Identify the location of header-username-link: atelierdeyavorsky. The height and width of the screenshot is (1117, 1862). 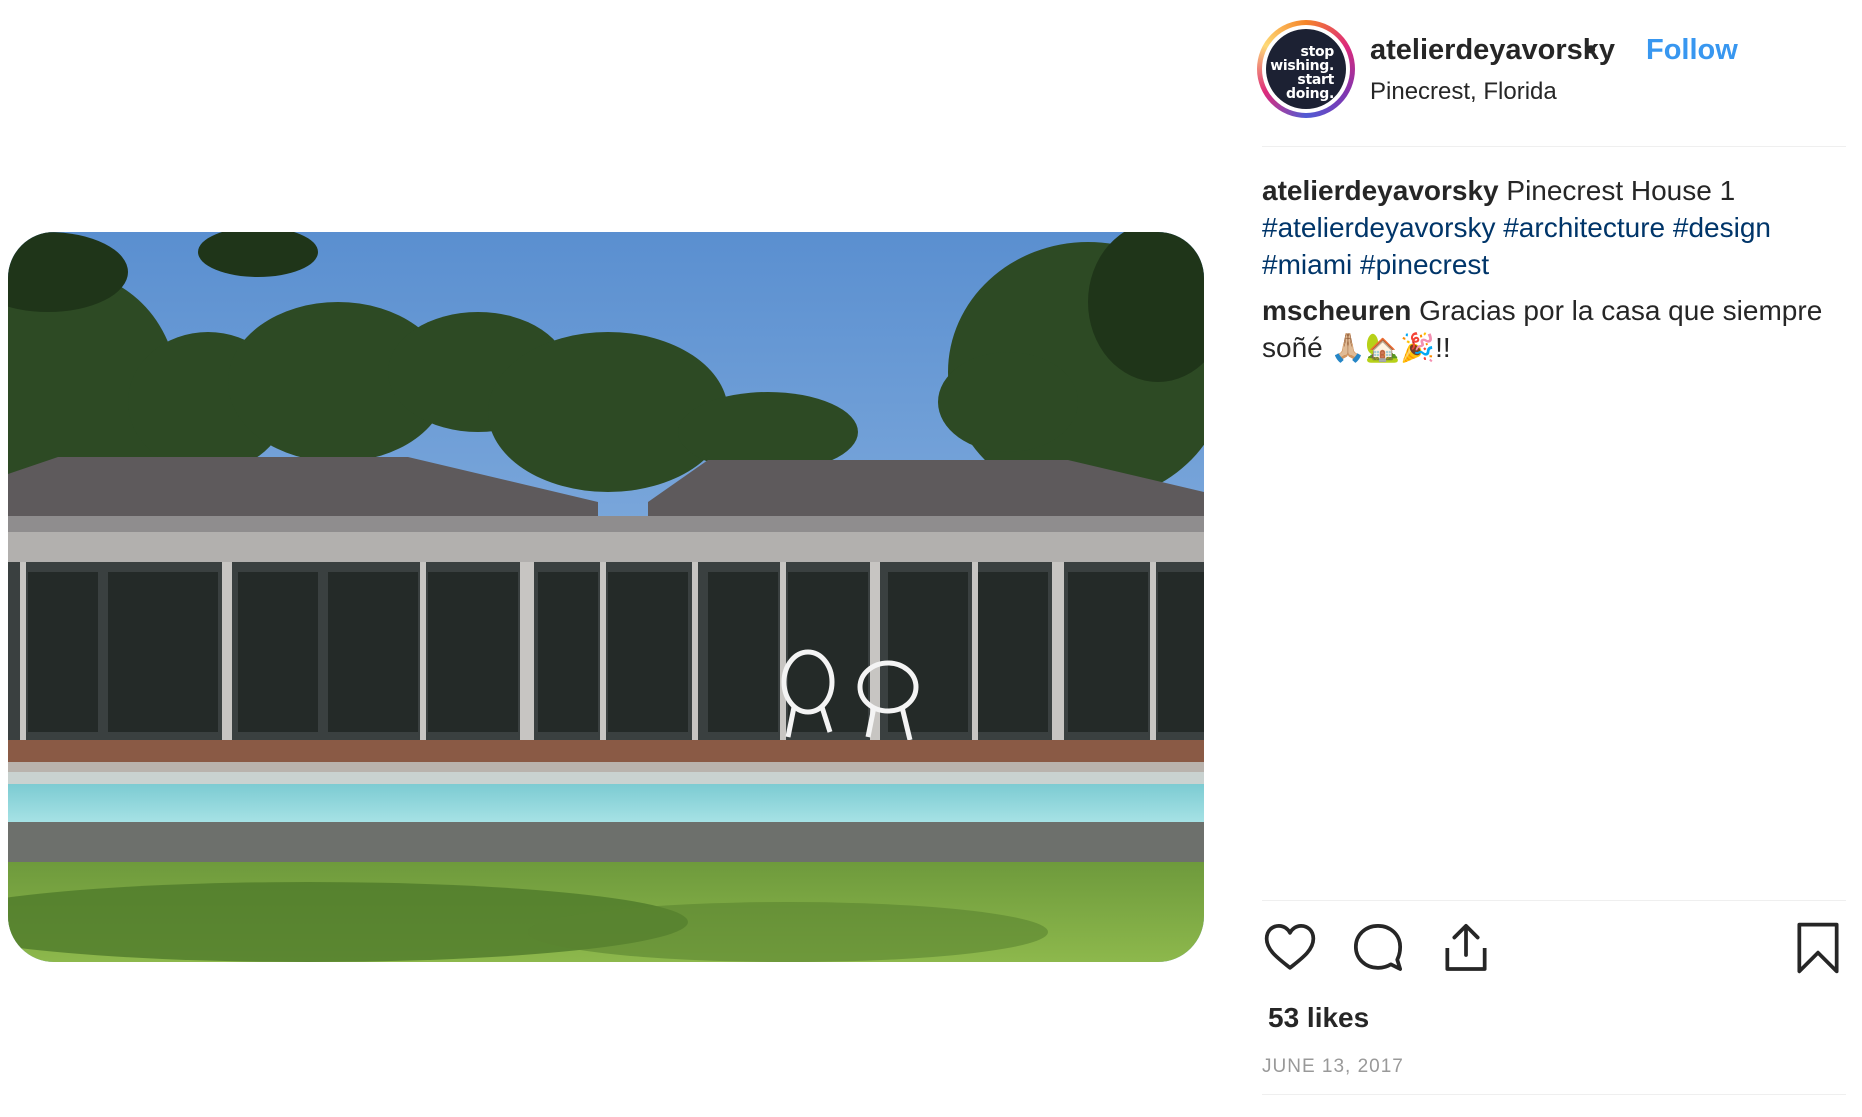
(1492, 50).